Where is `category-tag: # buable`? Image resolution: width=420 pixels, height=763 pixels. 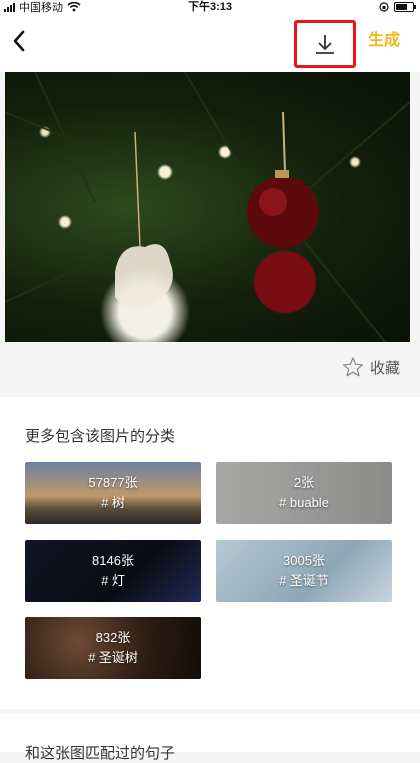
category-tag: # buable is located at coordinates (304, 502).